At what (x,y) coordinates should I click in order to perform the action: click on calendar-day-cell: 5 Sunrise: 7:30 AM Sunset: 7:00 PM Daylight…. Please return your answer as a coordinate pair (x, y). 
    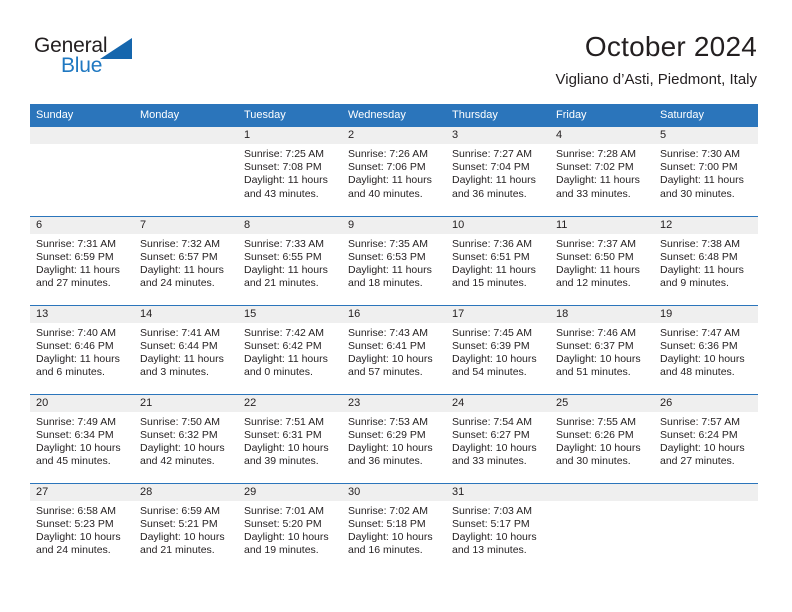
    Looking at the image, I should click on (706, 171).